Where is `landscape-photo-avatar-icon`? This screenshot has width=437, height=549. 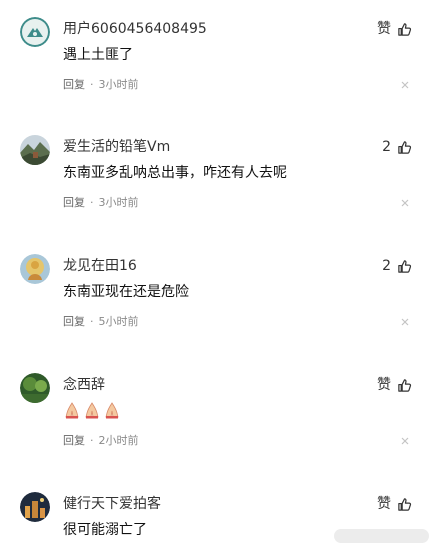
landscape-photo-avatar-icon is located at coordinates (35, 150).